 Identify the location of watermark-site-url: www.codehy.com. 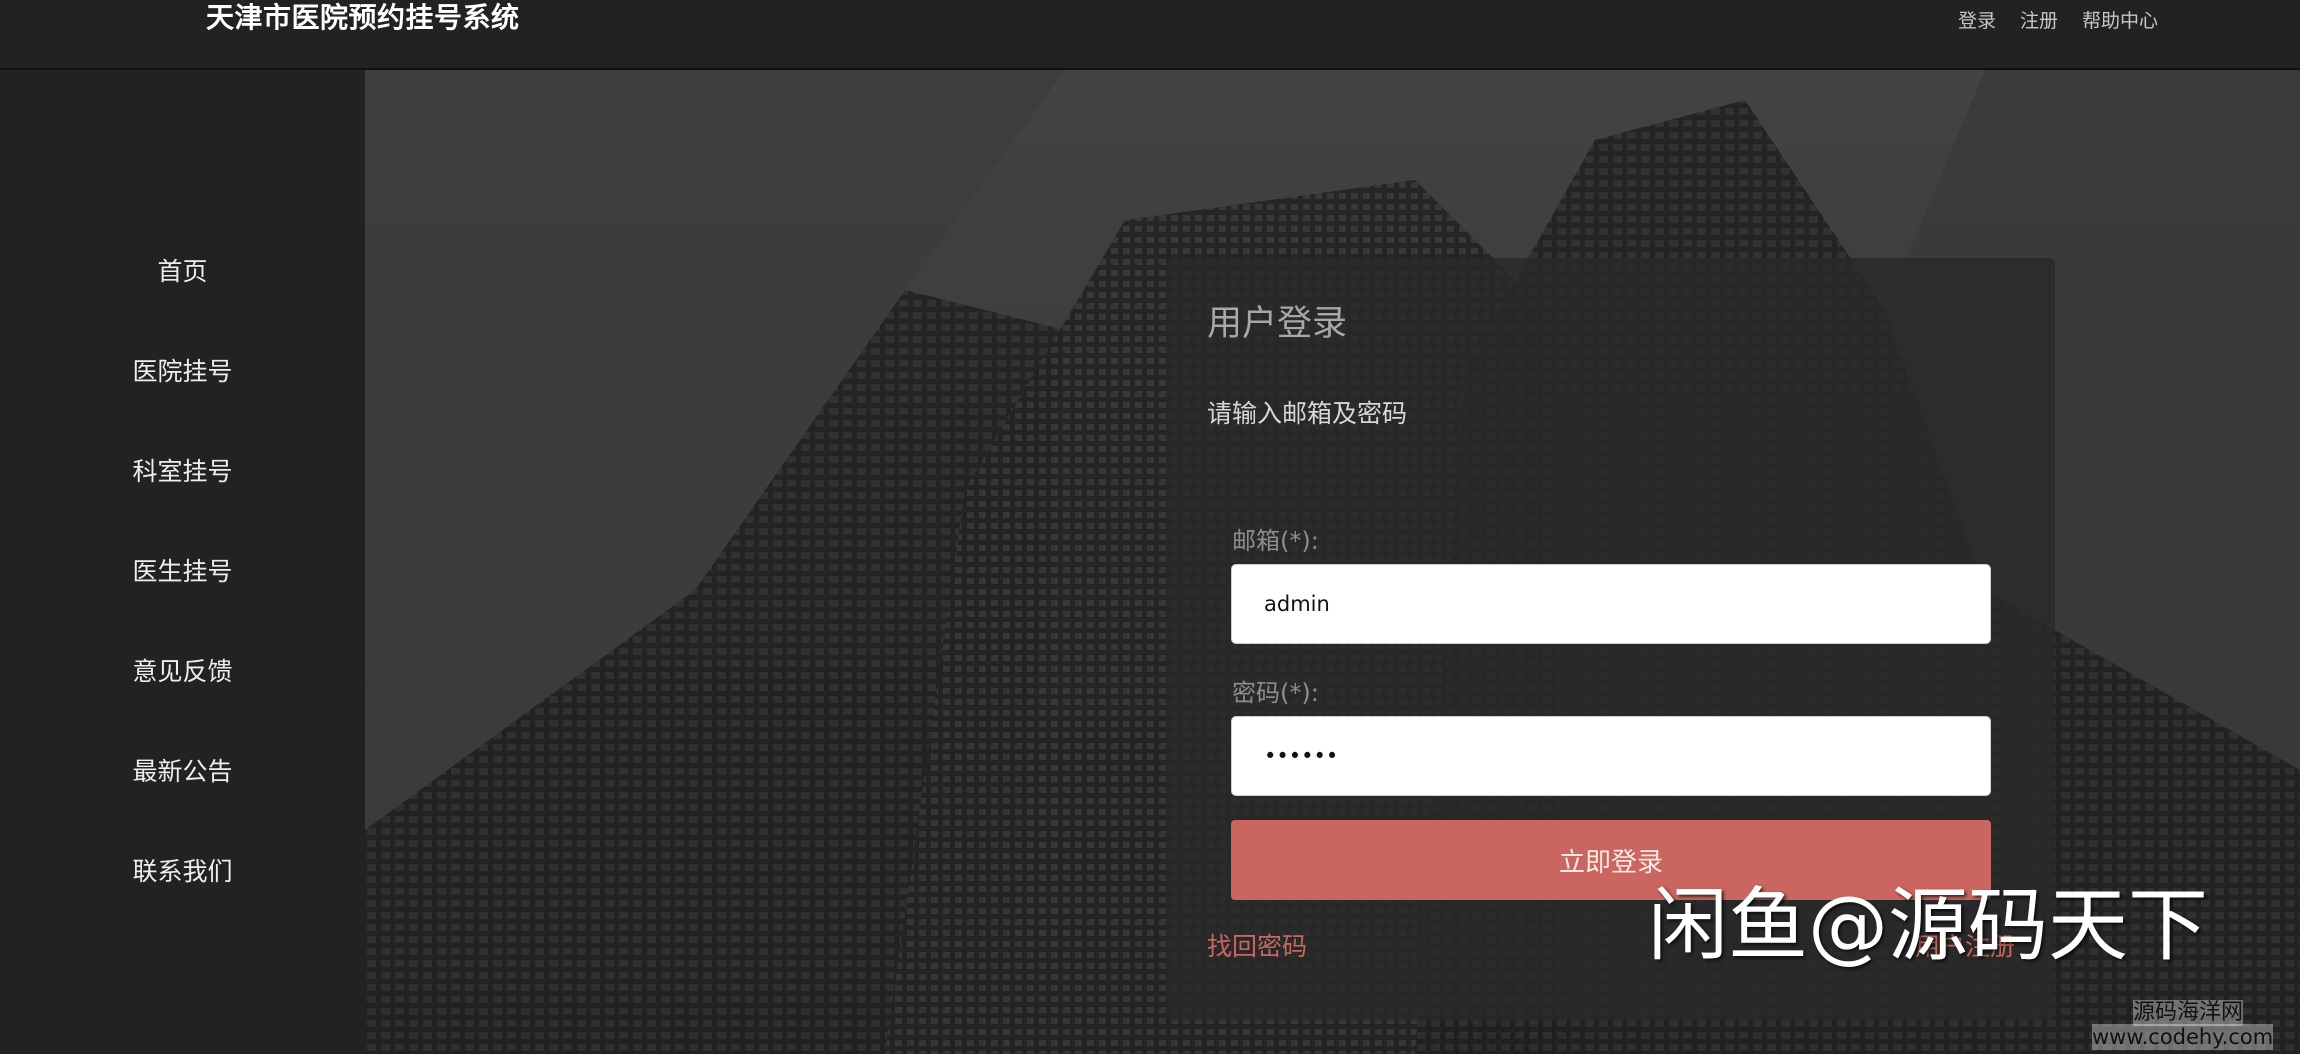
(2183, 1037).